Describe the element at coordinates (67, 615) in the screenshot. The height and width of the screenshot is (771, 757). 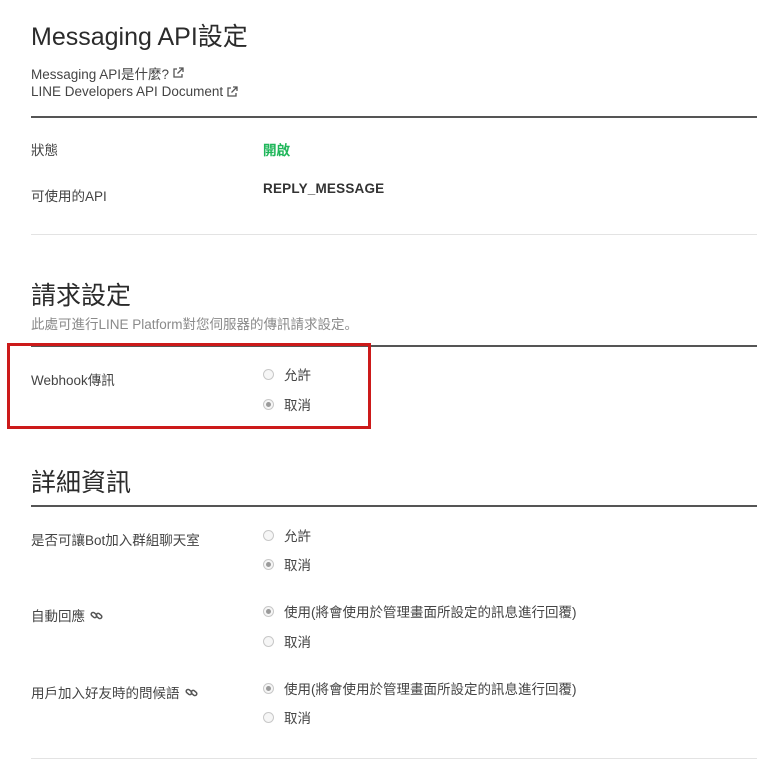
I see `auto-reply-label: 自動回應` at that location.